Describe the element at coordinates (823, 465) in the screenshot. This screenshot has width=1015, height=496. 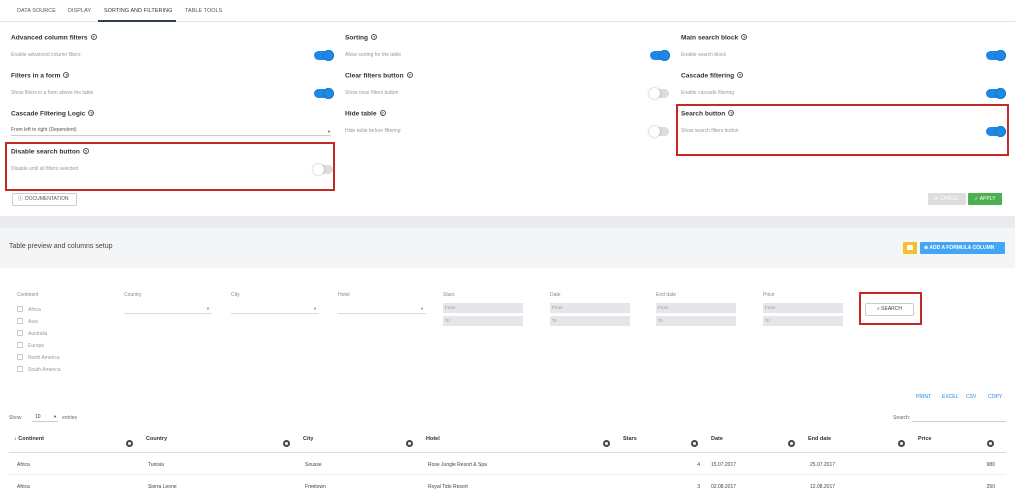
I see `cell-end-date: 25.07.2017` at that location.